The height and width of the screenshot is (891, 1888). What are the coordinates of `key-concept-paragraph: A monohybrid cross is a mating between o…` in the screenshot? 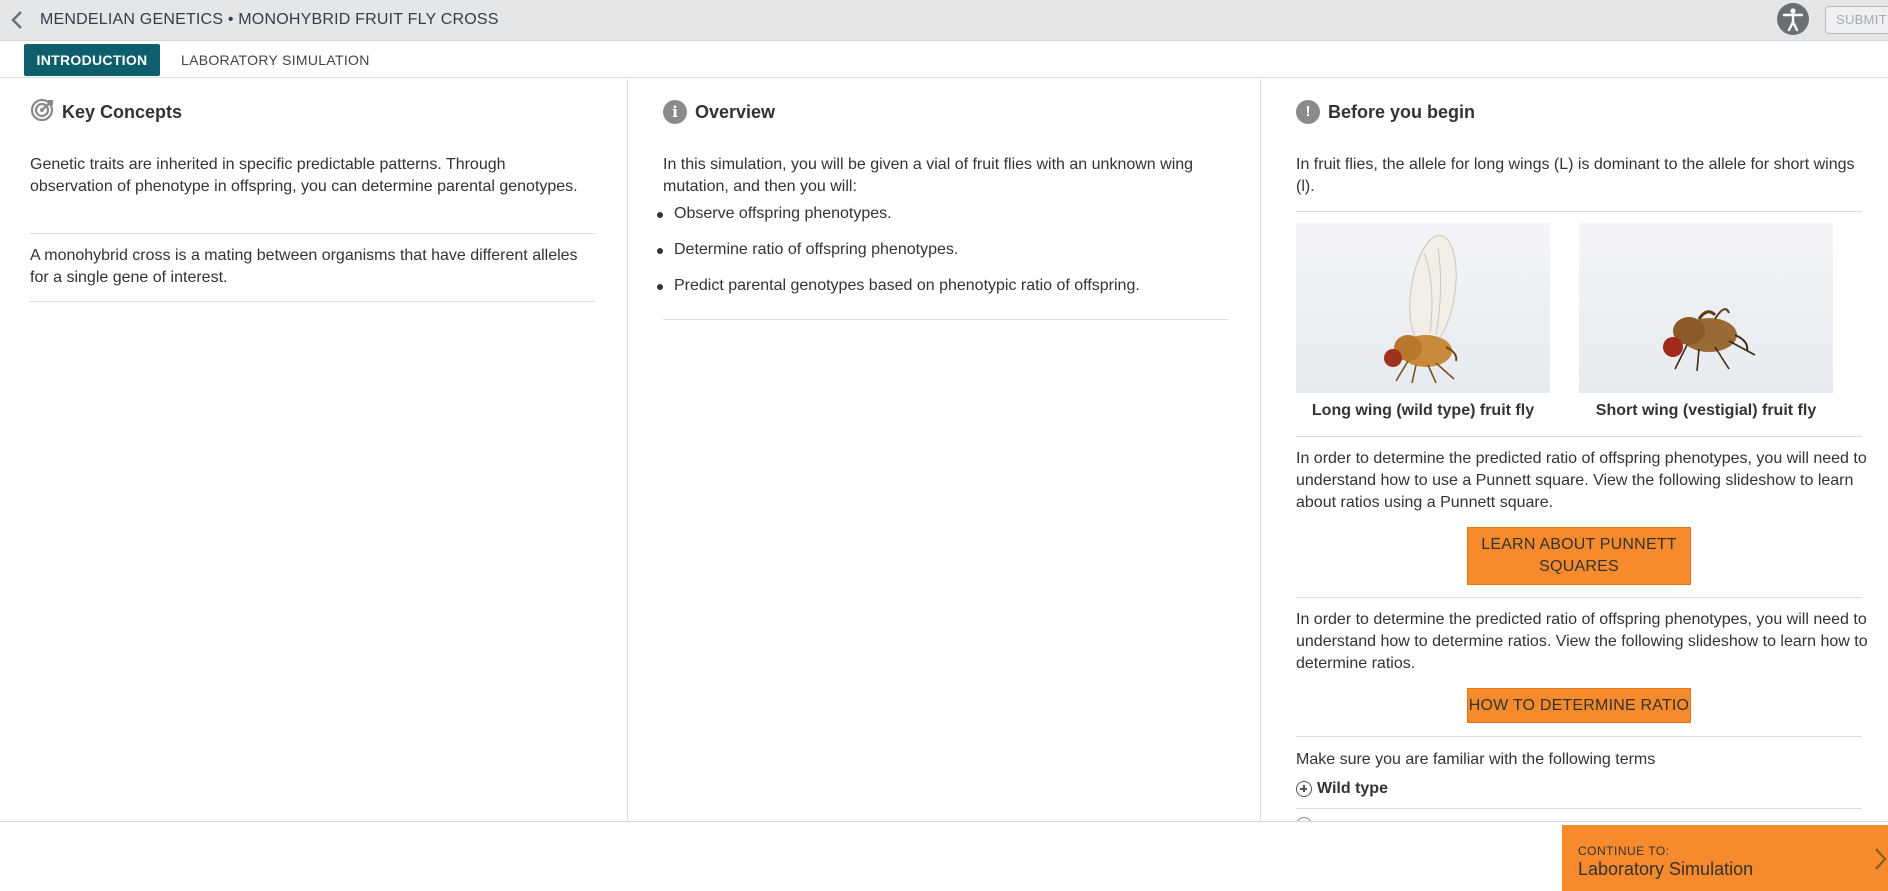 It's located at (304, 266).